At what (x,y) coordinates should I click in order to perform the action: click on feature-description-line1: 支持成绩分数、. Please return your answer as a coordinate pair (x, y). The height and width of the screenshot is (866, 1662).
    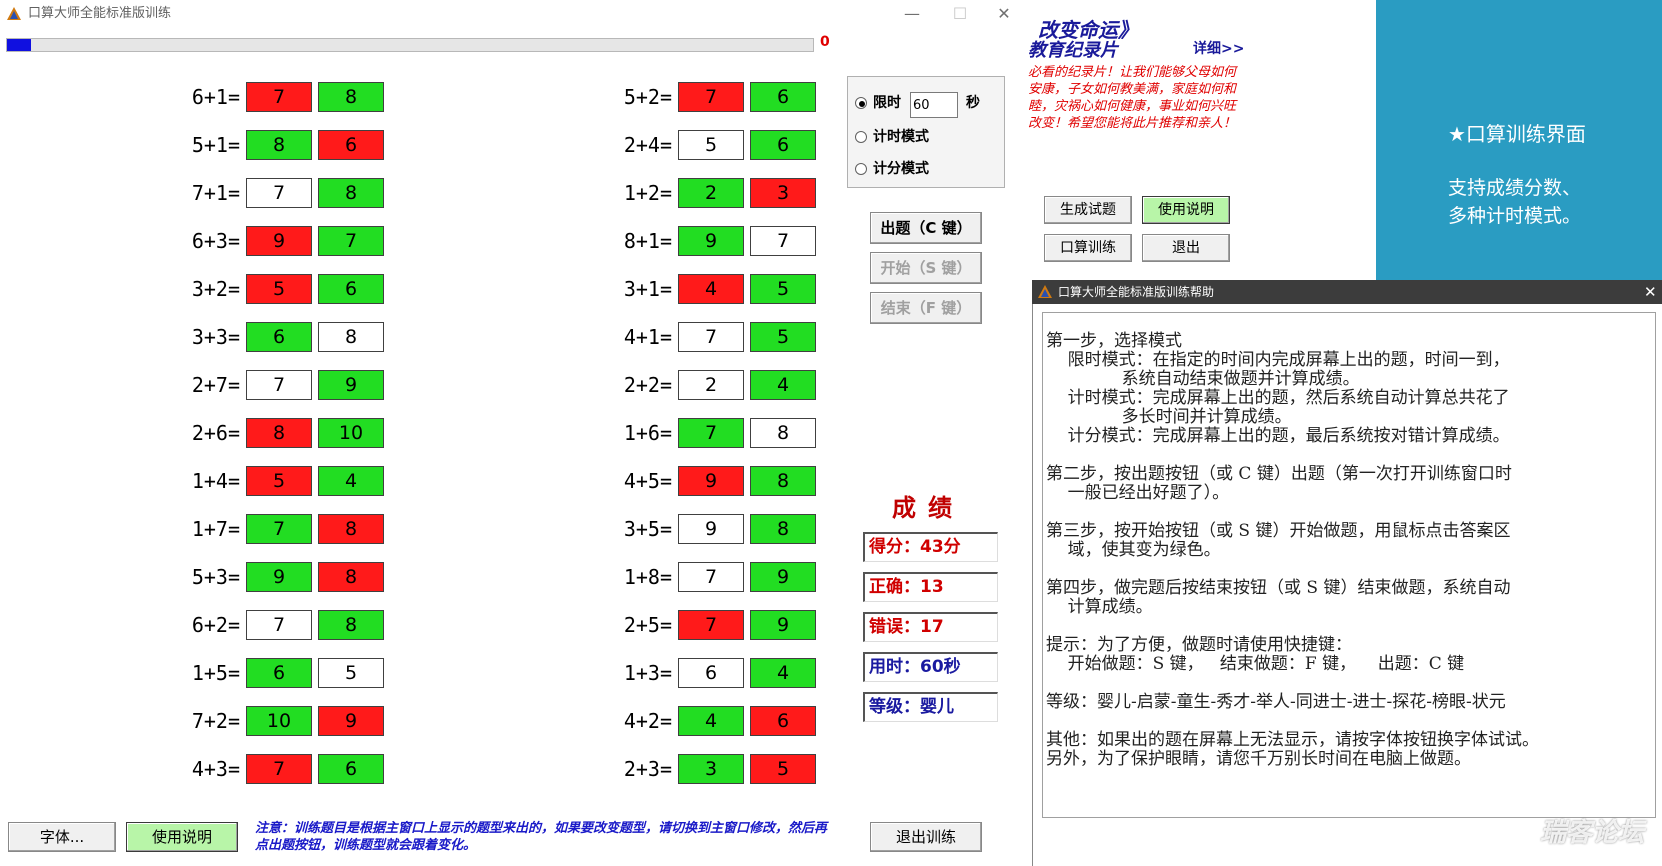
    Looking at the image, I should click on (1515, 188).